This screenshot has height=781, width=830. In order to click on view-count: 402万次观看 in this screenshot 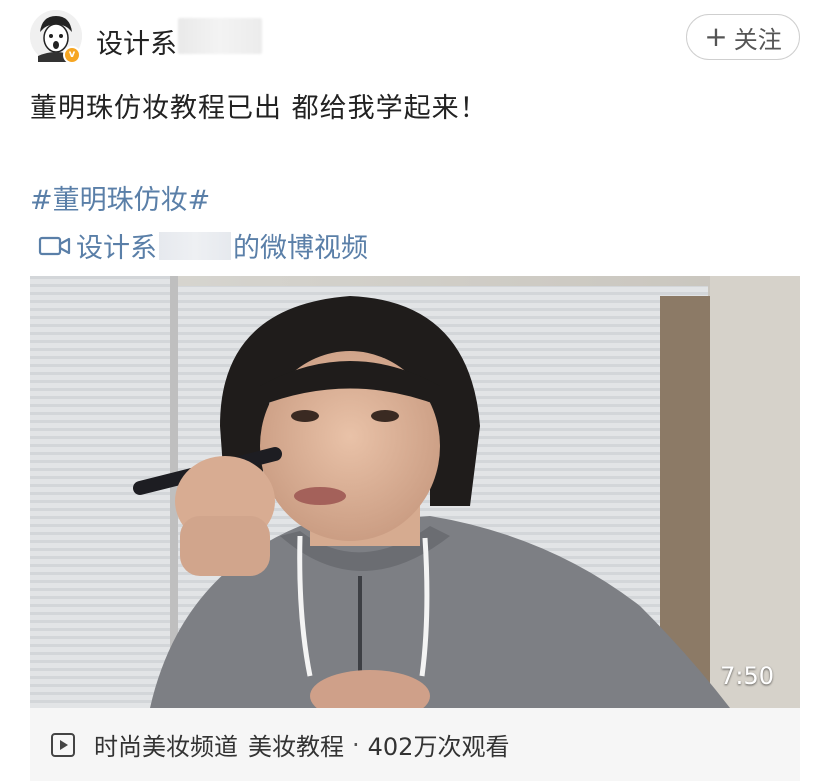, I will do `click(438, 747)`.